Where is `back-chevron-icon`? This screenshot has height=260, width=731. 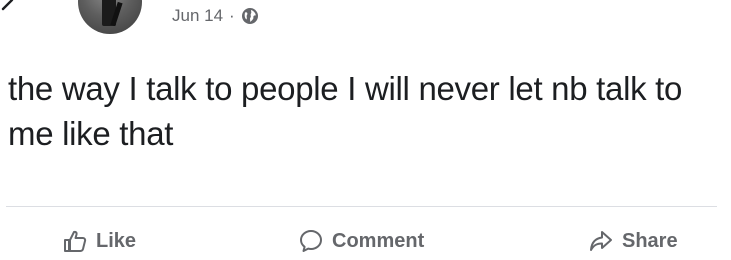 back-chevron-icon is located at coordinates (7, 7).